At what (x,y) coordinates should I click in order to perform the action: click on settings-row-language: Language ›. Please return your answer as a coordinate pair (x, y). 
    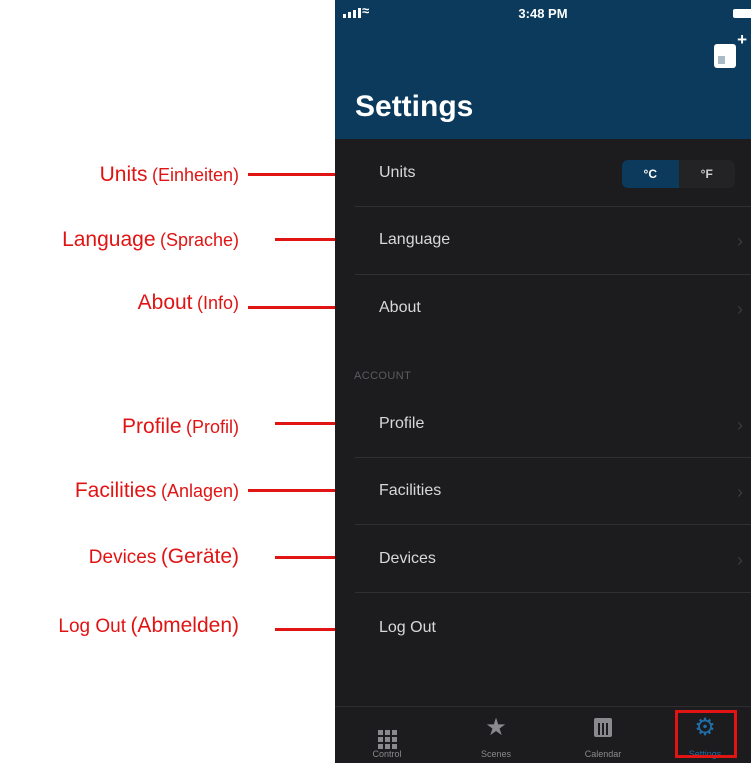
    Looking at the image, I should click on (553, 241).